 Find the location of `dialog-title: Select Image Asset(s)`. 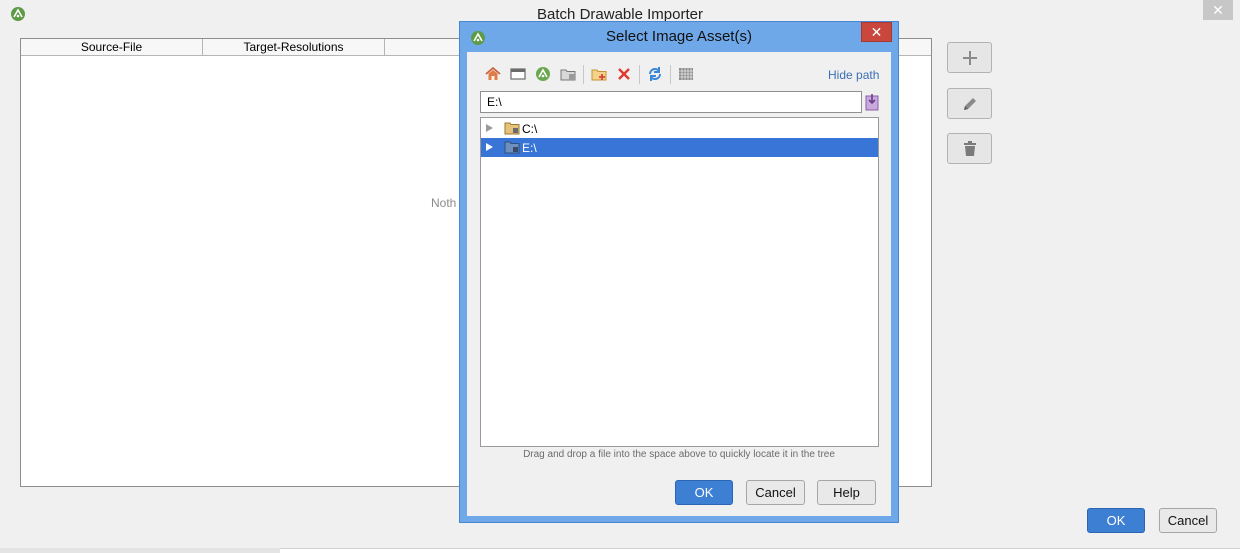

dialog-title: Select Image Asset(s) is located at coordinates (679, 36).